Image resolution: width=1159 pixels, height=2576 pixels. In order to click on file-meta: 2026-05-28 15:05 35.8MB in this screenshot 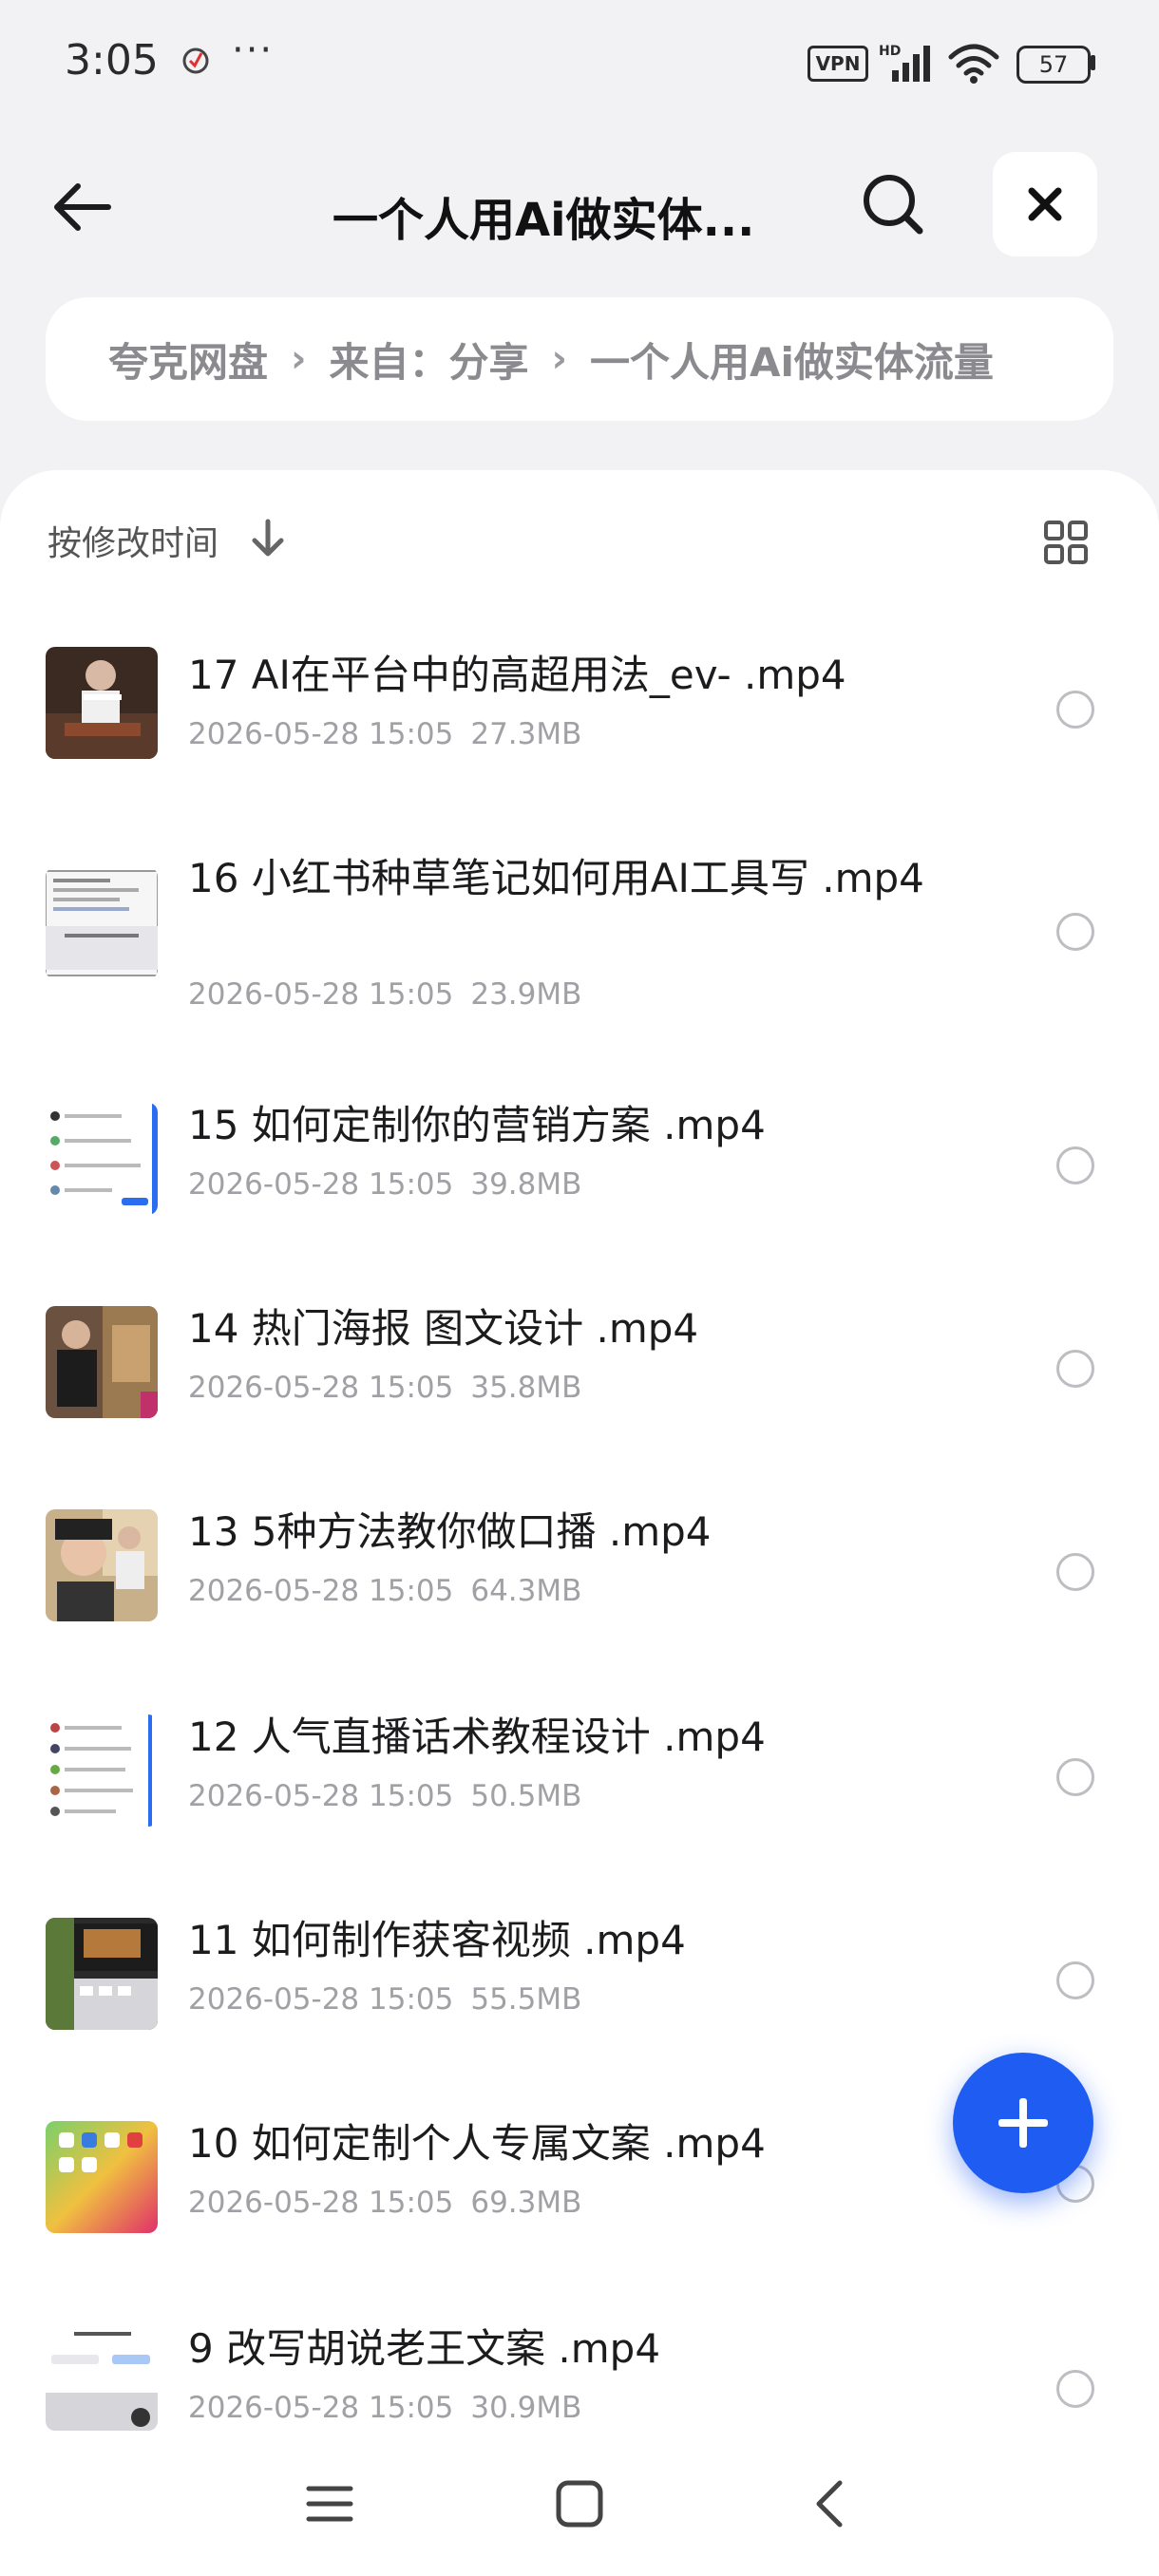, I will do `click(384, 1388)`.